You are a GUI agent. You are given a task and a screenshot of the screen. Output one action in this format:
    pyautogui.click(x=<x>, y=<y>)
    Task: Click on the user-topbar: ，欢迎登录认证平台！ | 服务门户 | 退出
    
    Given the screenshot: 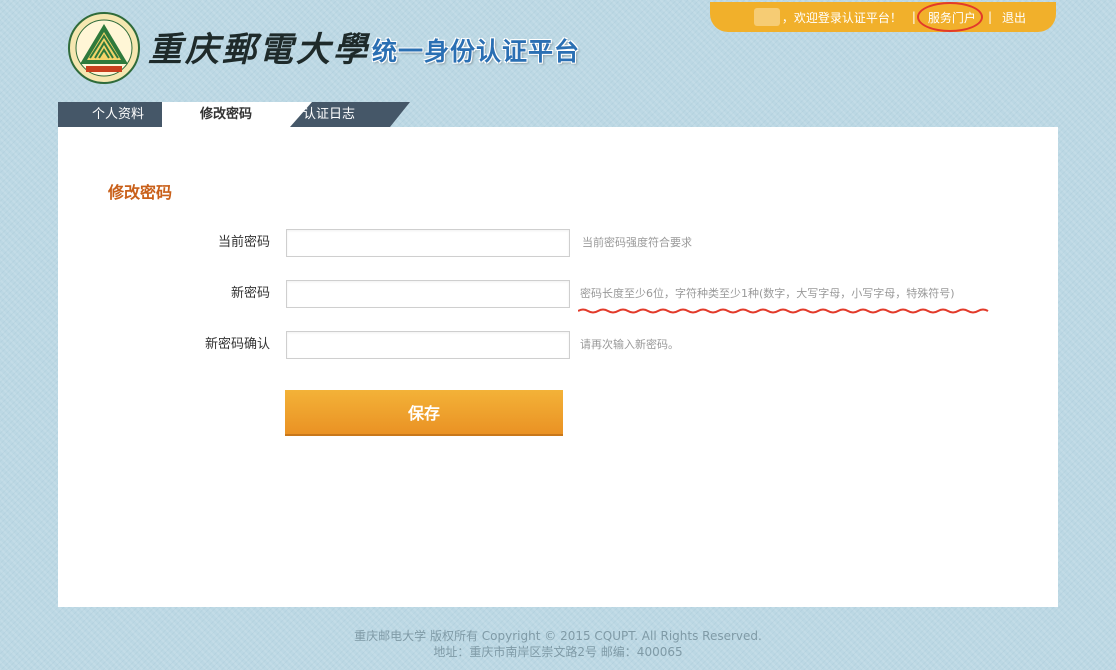 What is the action you would take?
    pyautogui.click(x=883, y=16)
    